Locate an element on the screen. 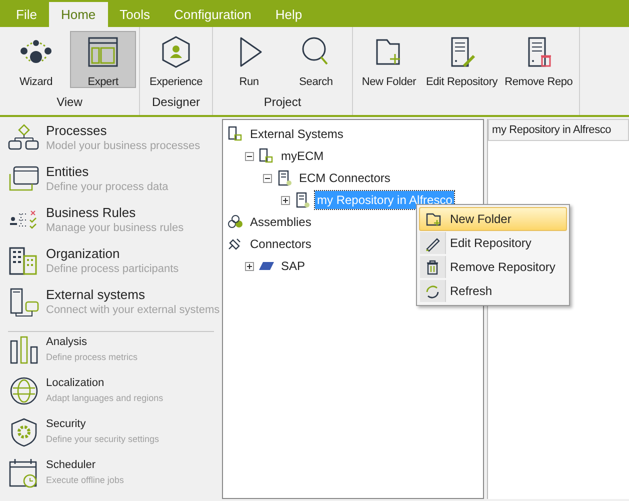 The width and height of the screenshot is (629, 501). menu-item: Remove Repository is located at coordinates (493, 267).